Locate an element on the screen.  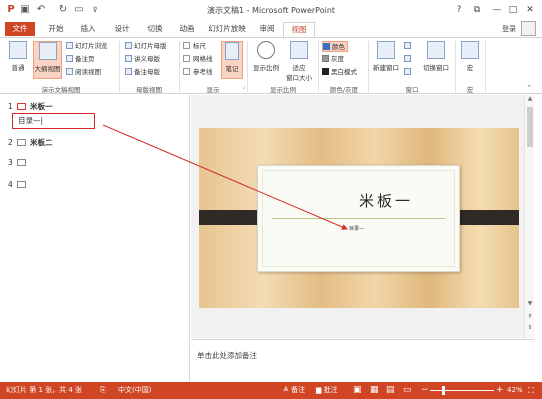
outline-item: 3 is located at coordinates (19, 162).